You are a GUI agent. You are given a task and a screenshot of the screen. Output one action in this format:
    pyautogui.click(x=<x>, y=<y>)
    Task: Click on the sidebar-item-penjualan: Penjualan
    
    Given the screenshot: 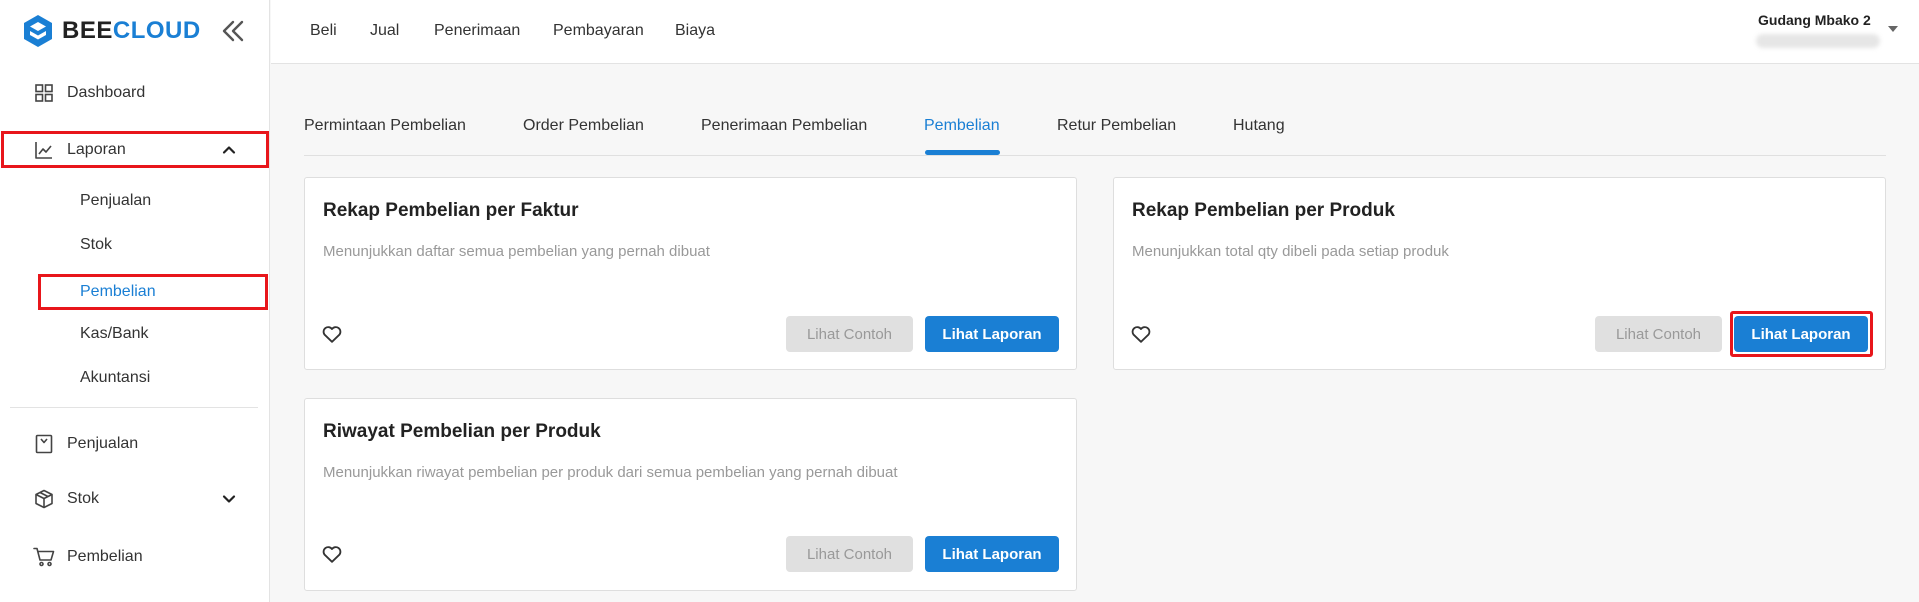 What is the action you would take?
    pyautogui.click(x=135, y=444)
    